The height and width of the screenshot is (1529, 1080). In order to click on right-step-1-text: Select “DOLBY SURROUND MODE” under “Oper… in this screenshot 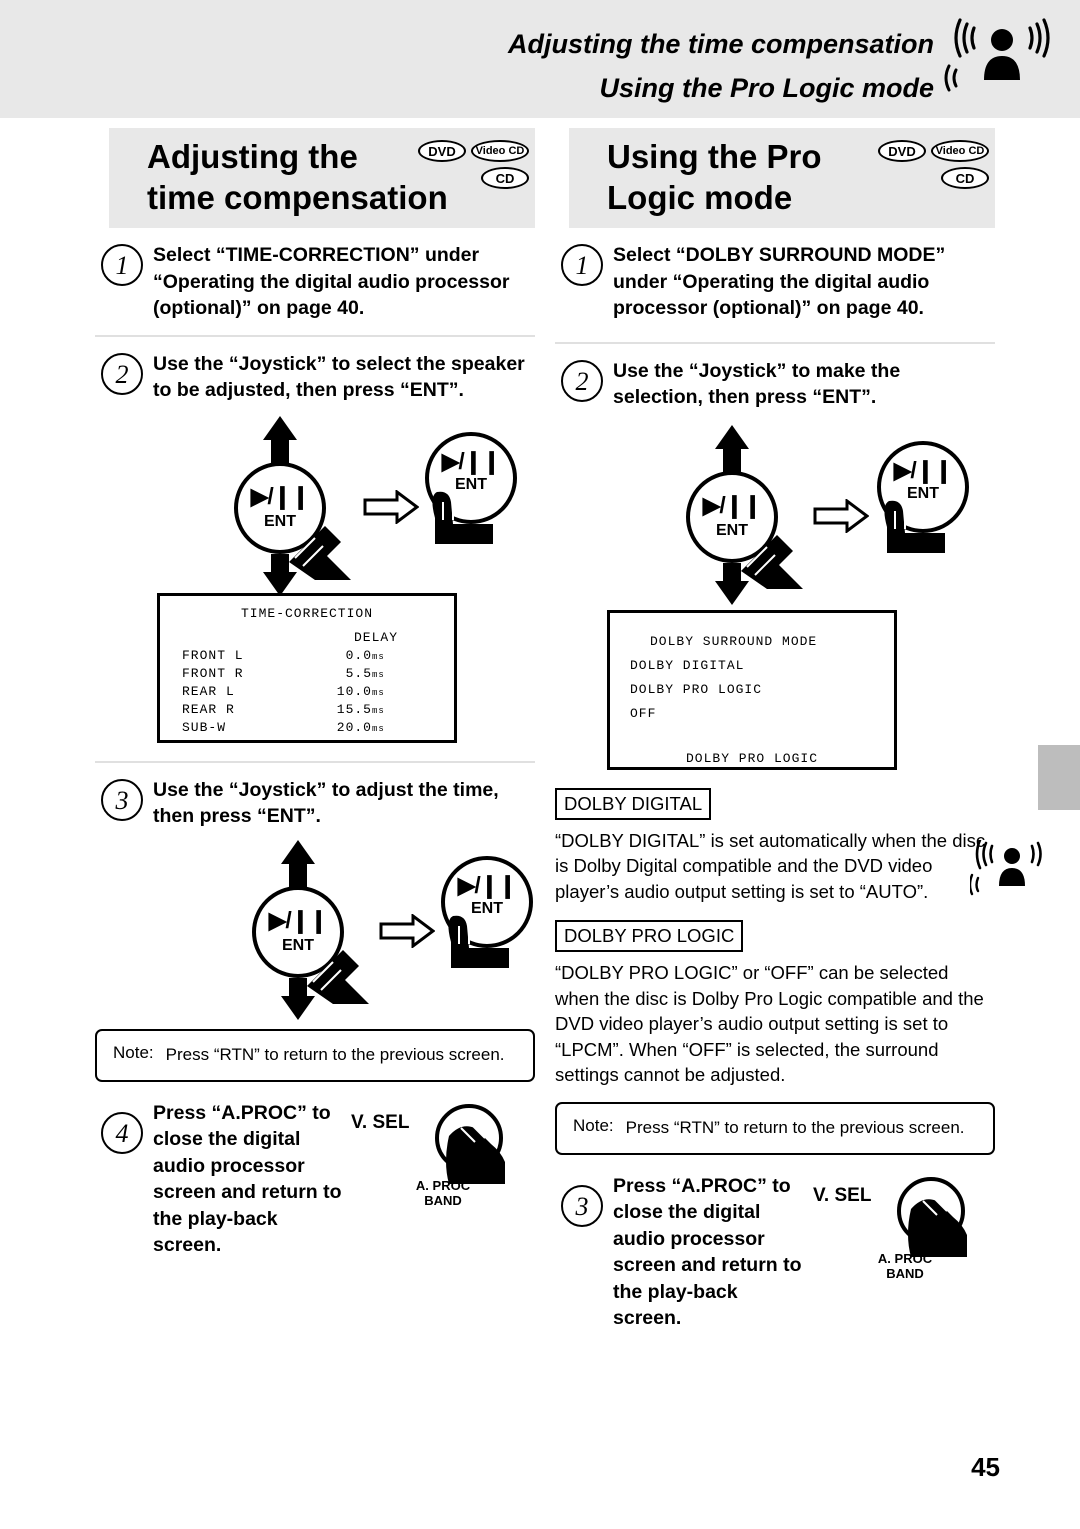, I will do `click(779, 281)`.